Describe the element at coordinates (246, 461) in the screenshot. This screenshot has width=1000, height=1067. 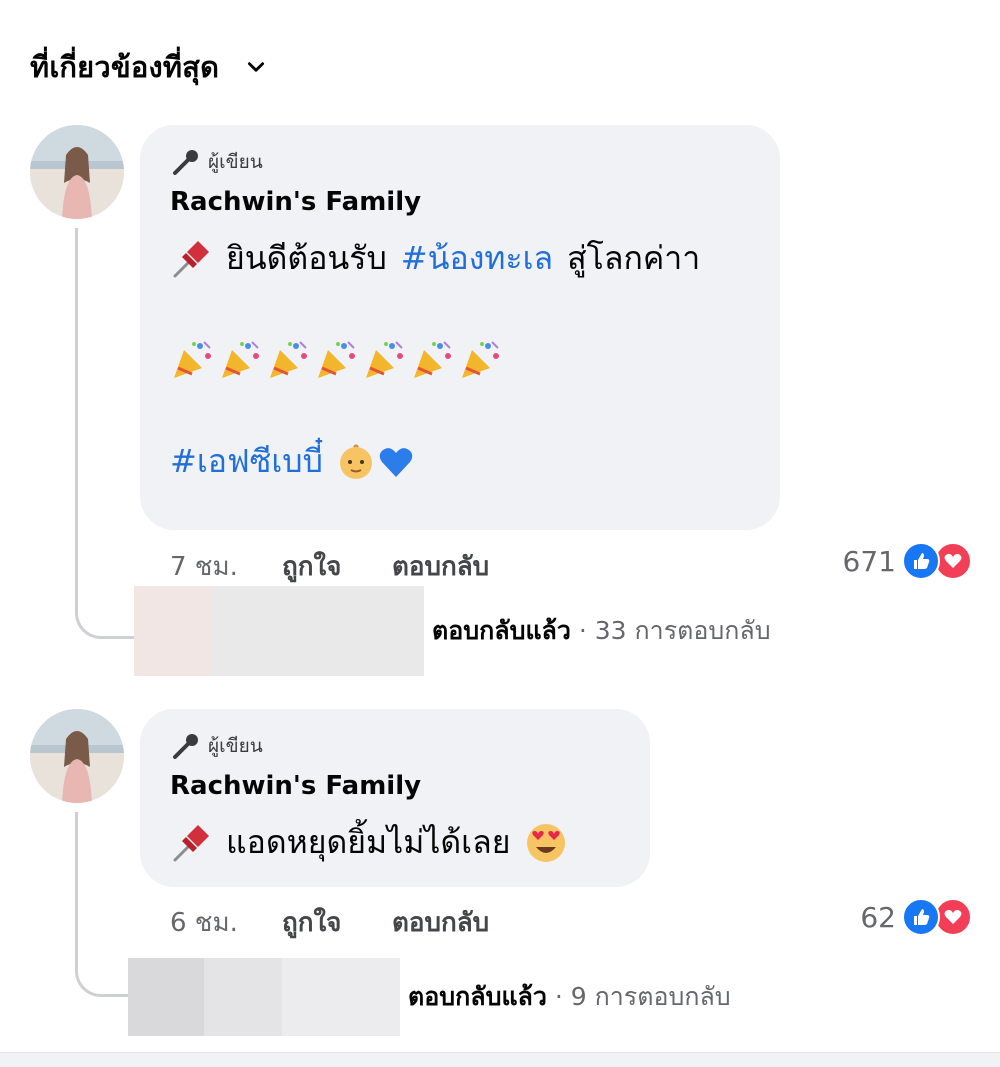
I see `hashtag-link: #เอฟซีเบบี๋` at that location.